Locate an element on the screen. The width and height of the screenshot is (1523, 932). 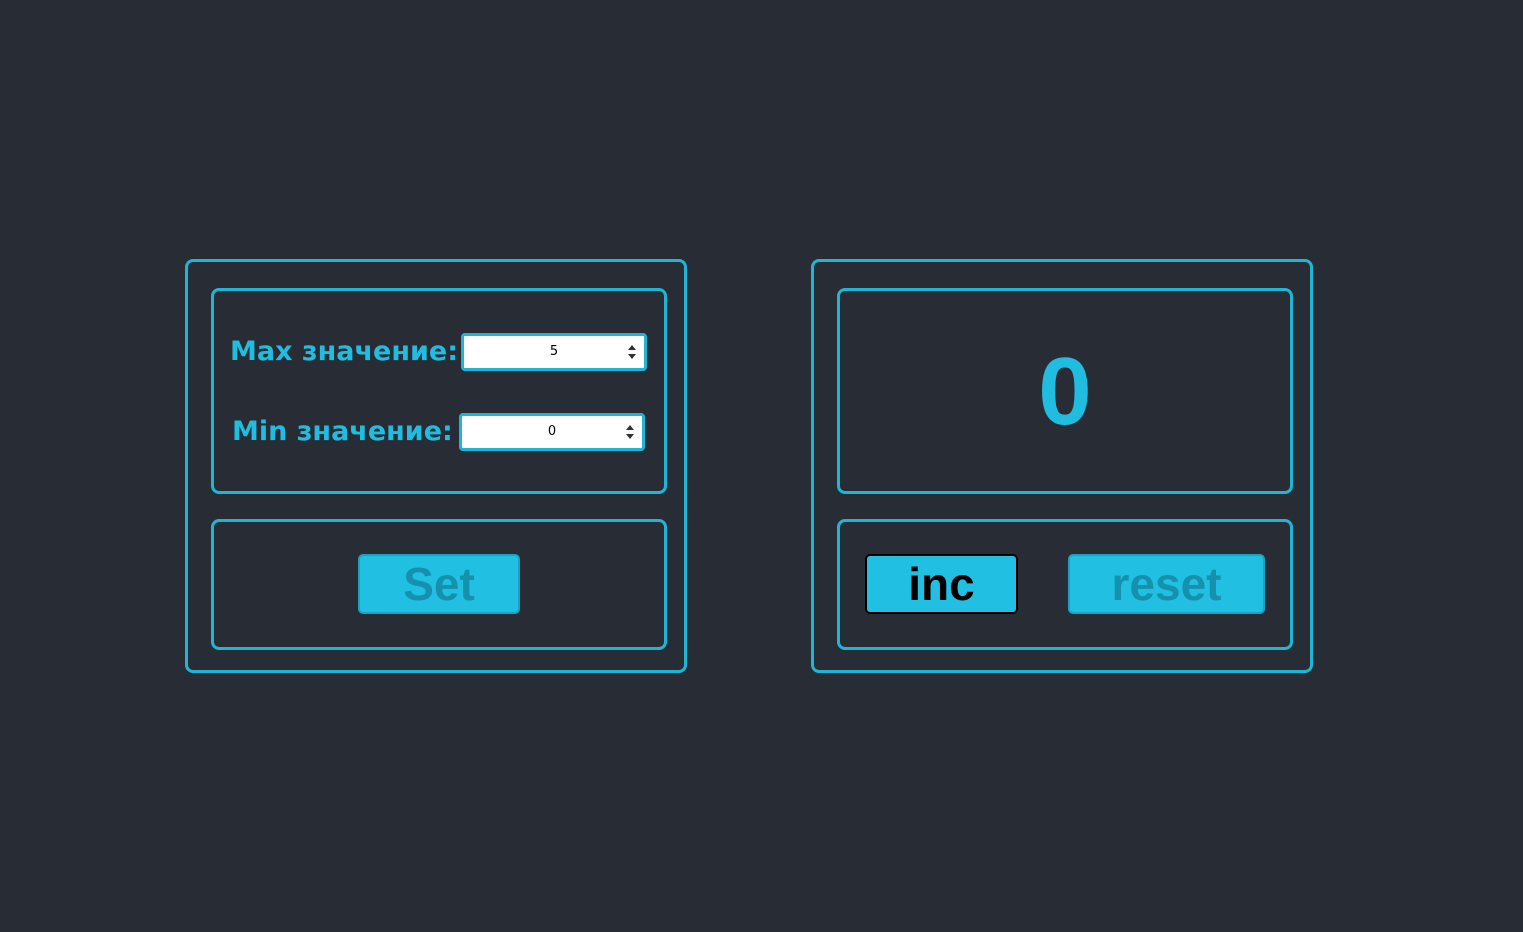
settings-fields-box: Max значение: 5 Min значение: 0 is located at coordinates (439, 391).